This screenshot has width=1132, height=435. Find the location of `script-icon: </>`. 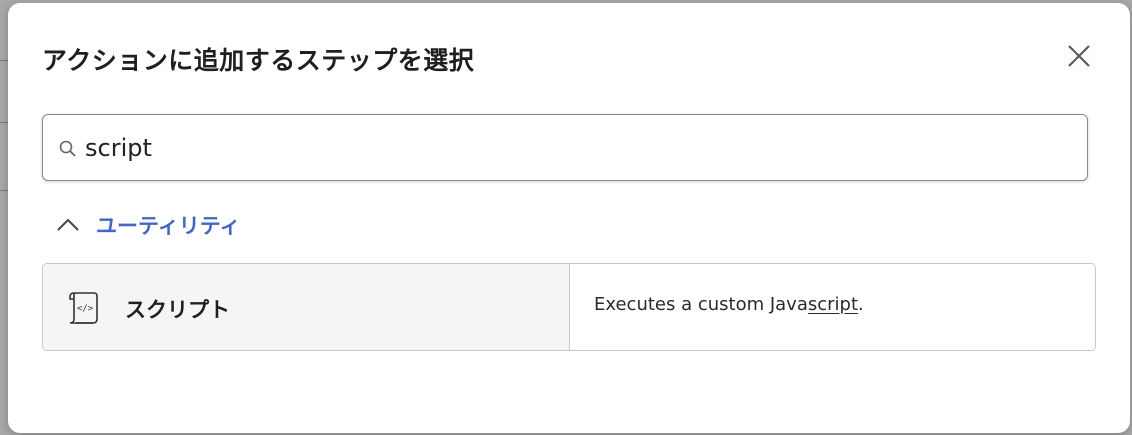

script-icon: </> is located at coordinates (83, 308).